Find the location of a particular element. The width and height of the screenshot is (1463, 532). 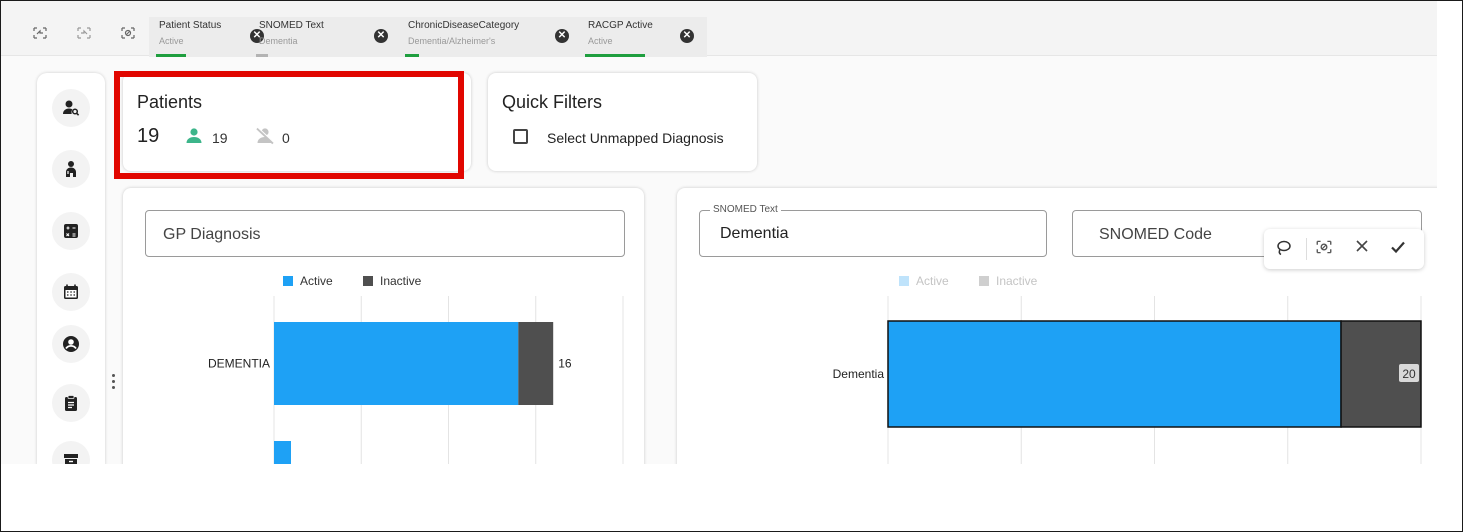

chip-value: Dementia/Alzheimer's is located at coordinates (452, 41).